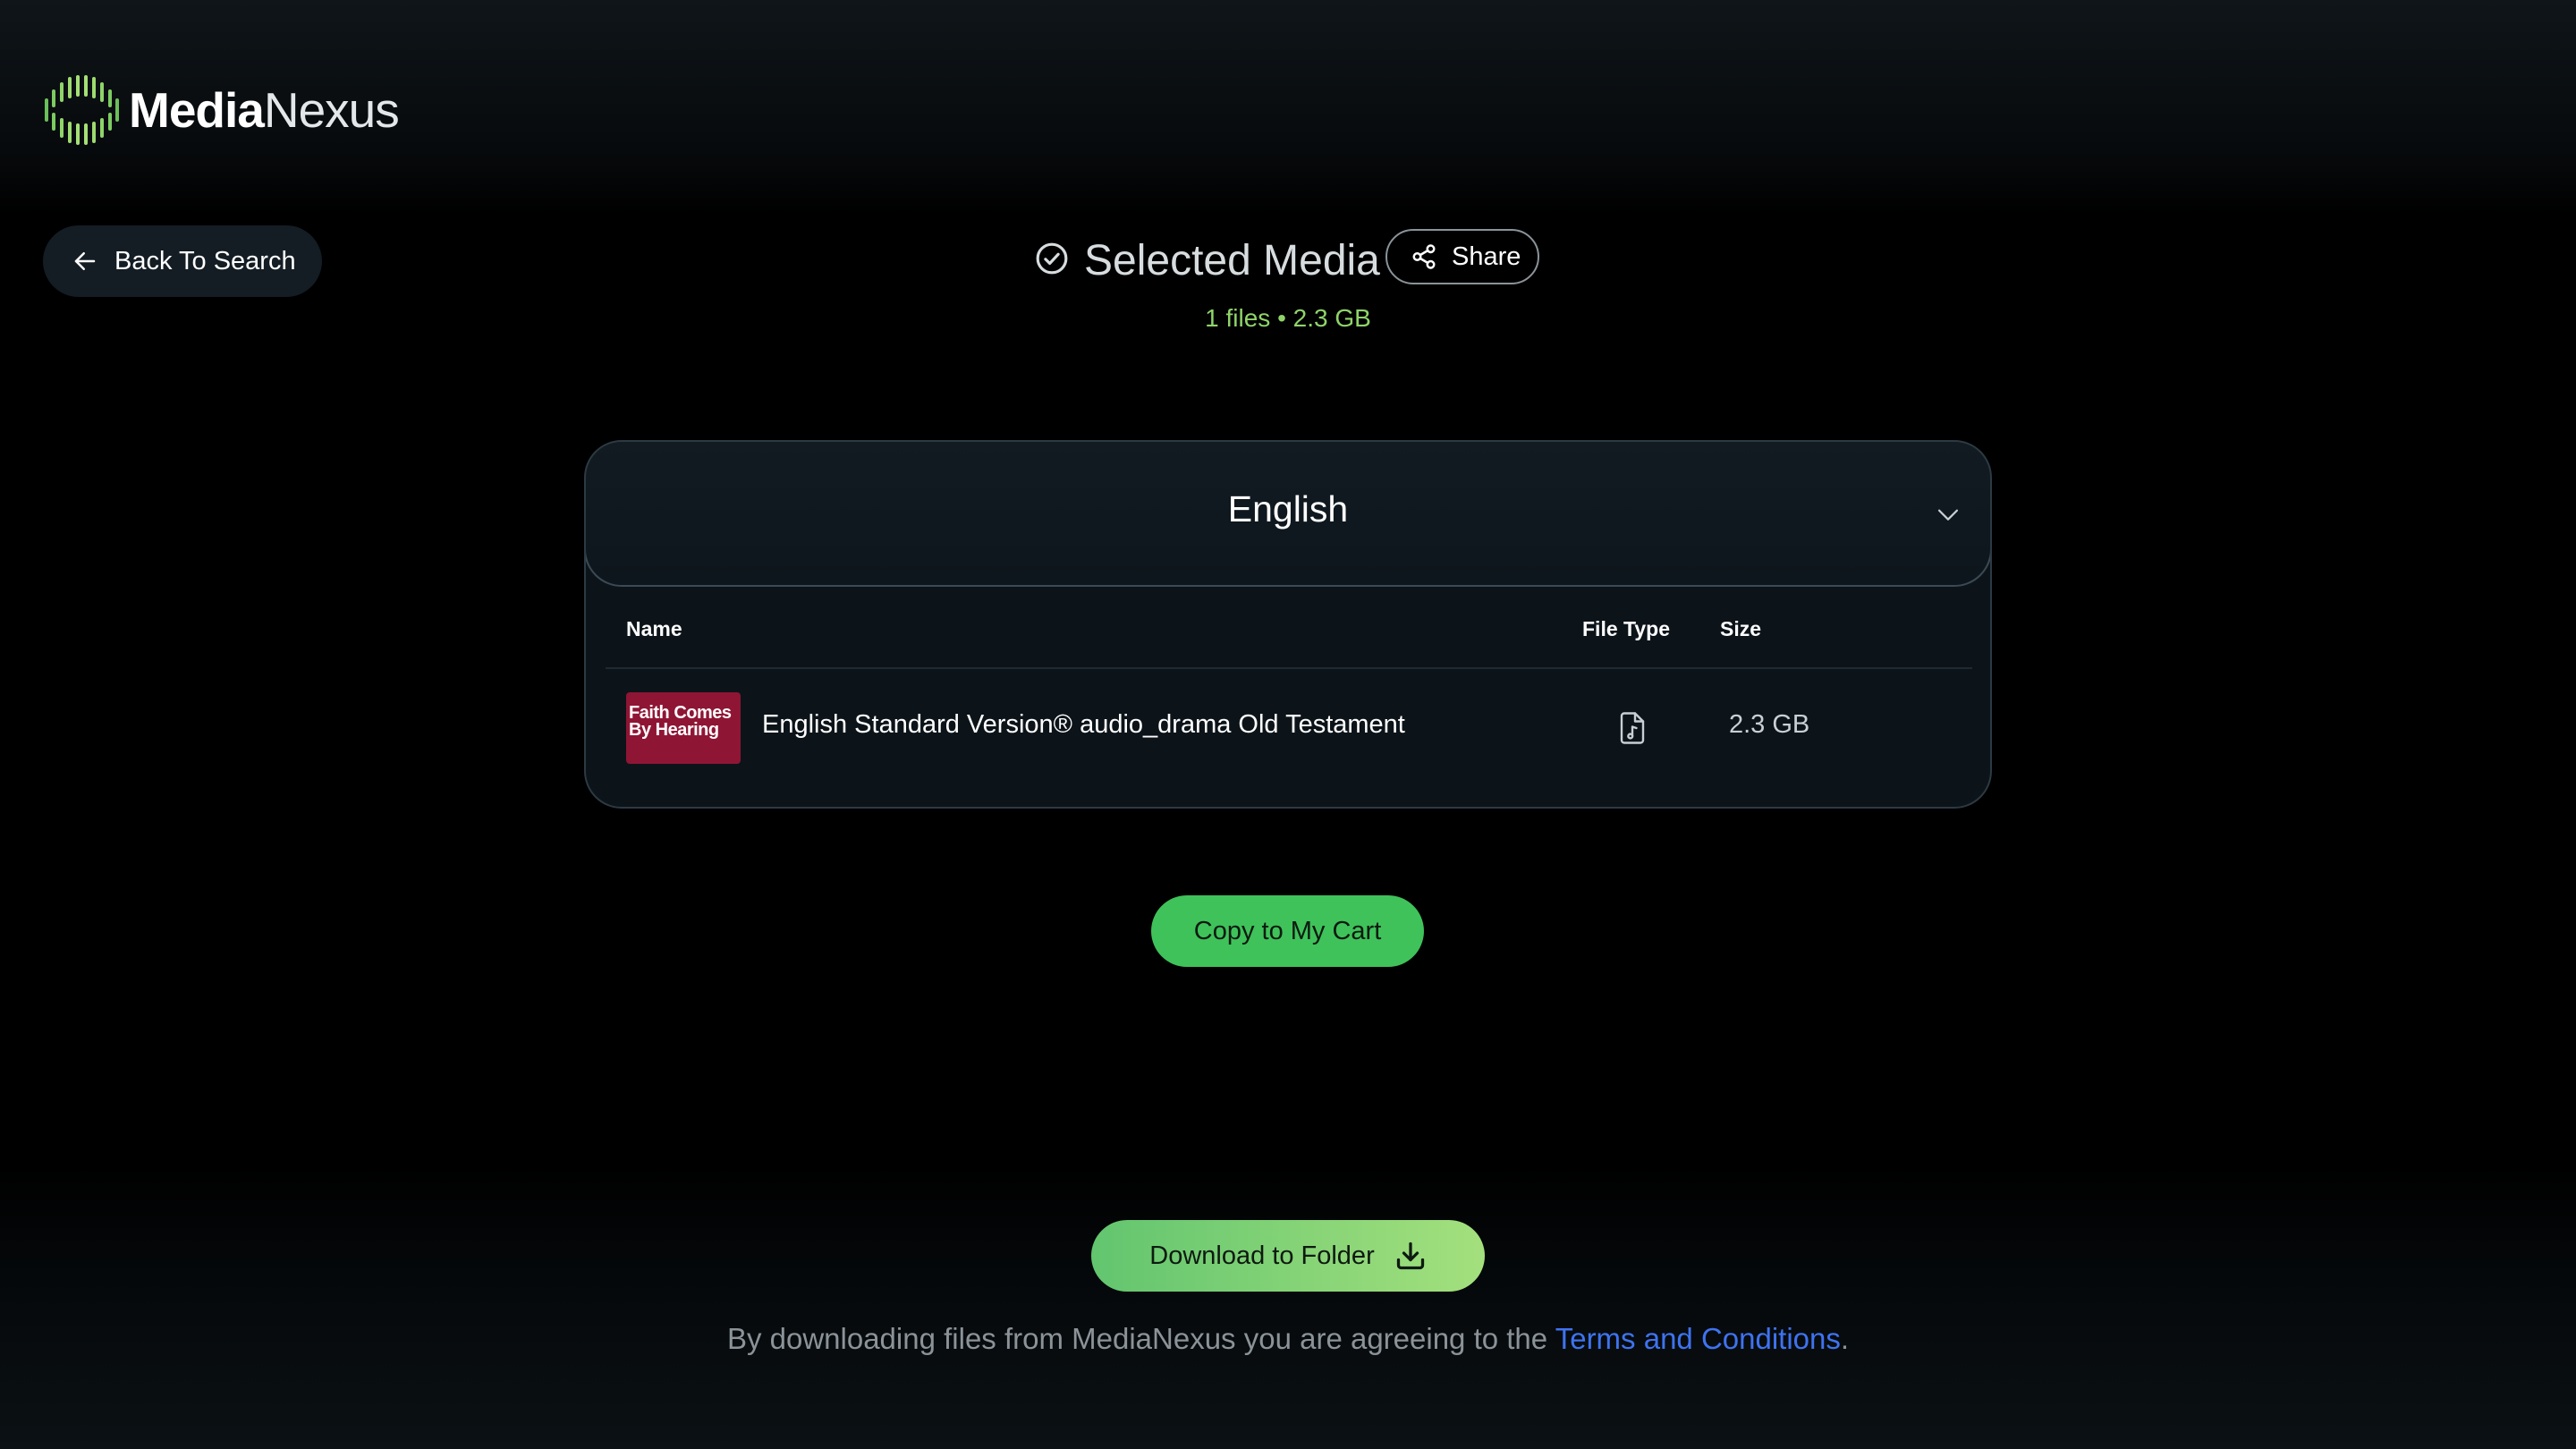 The image size is (2576, 1449). I want to click on language-accordion-header: English, so click(1288, 514).